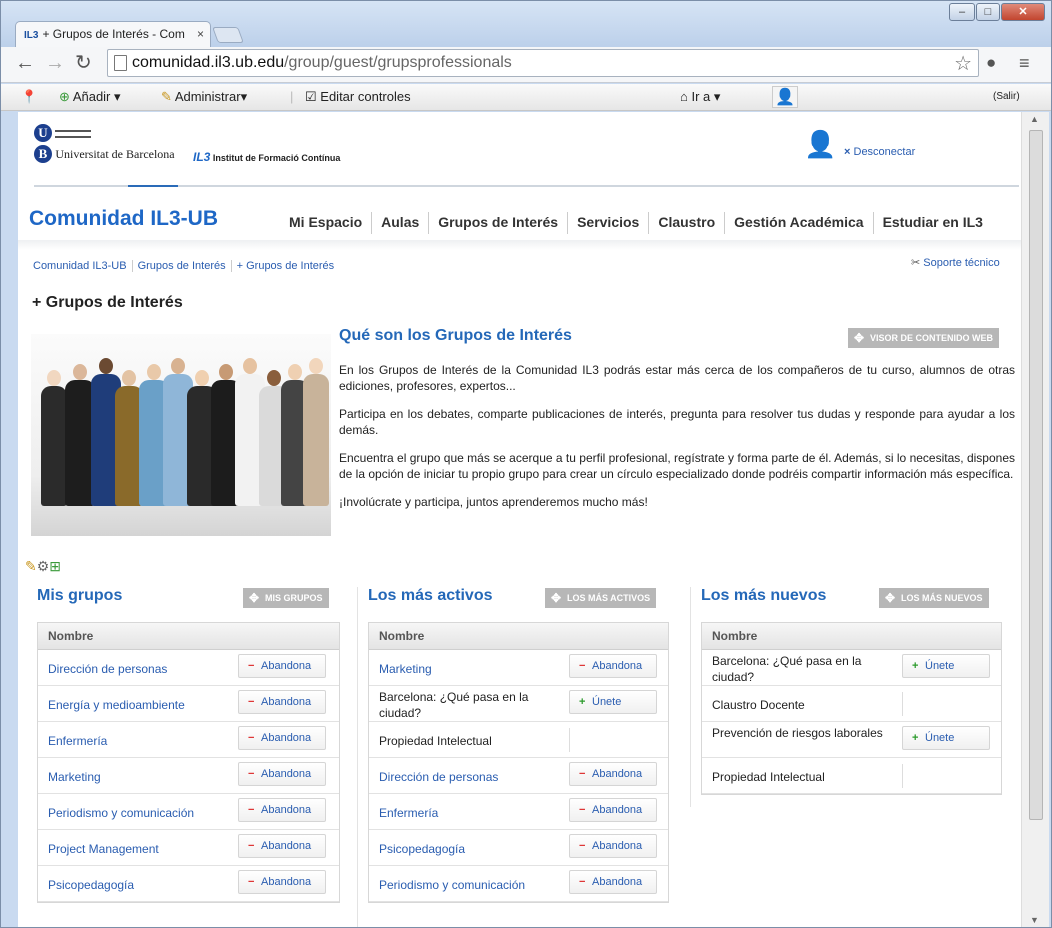  What do you see at coordinates (700, 97) in the screenshot?
I see `goto-menu: ⌂ Ir a ▾` at bounding box center [700, 97].